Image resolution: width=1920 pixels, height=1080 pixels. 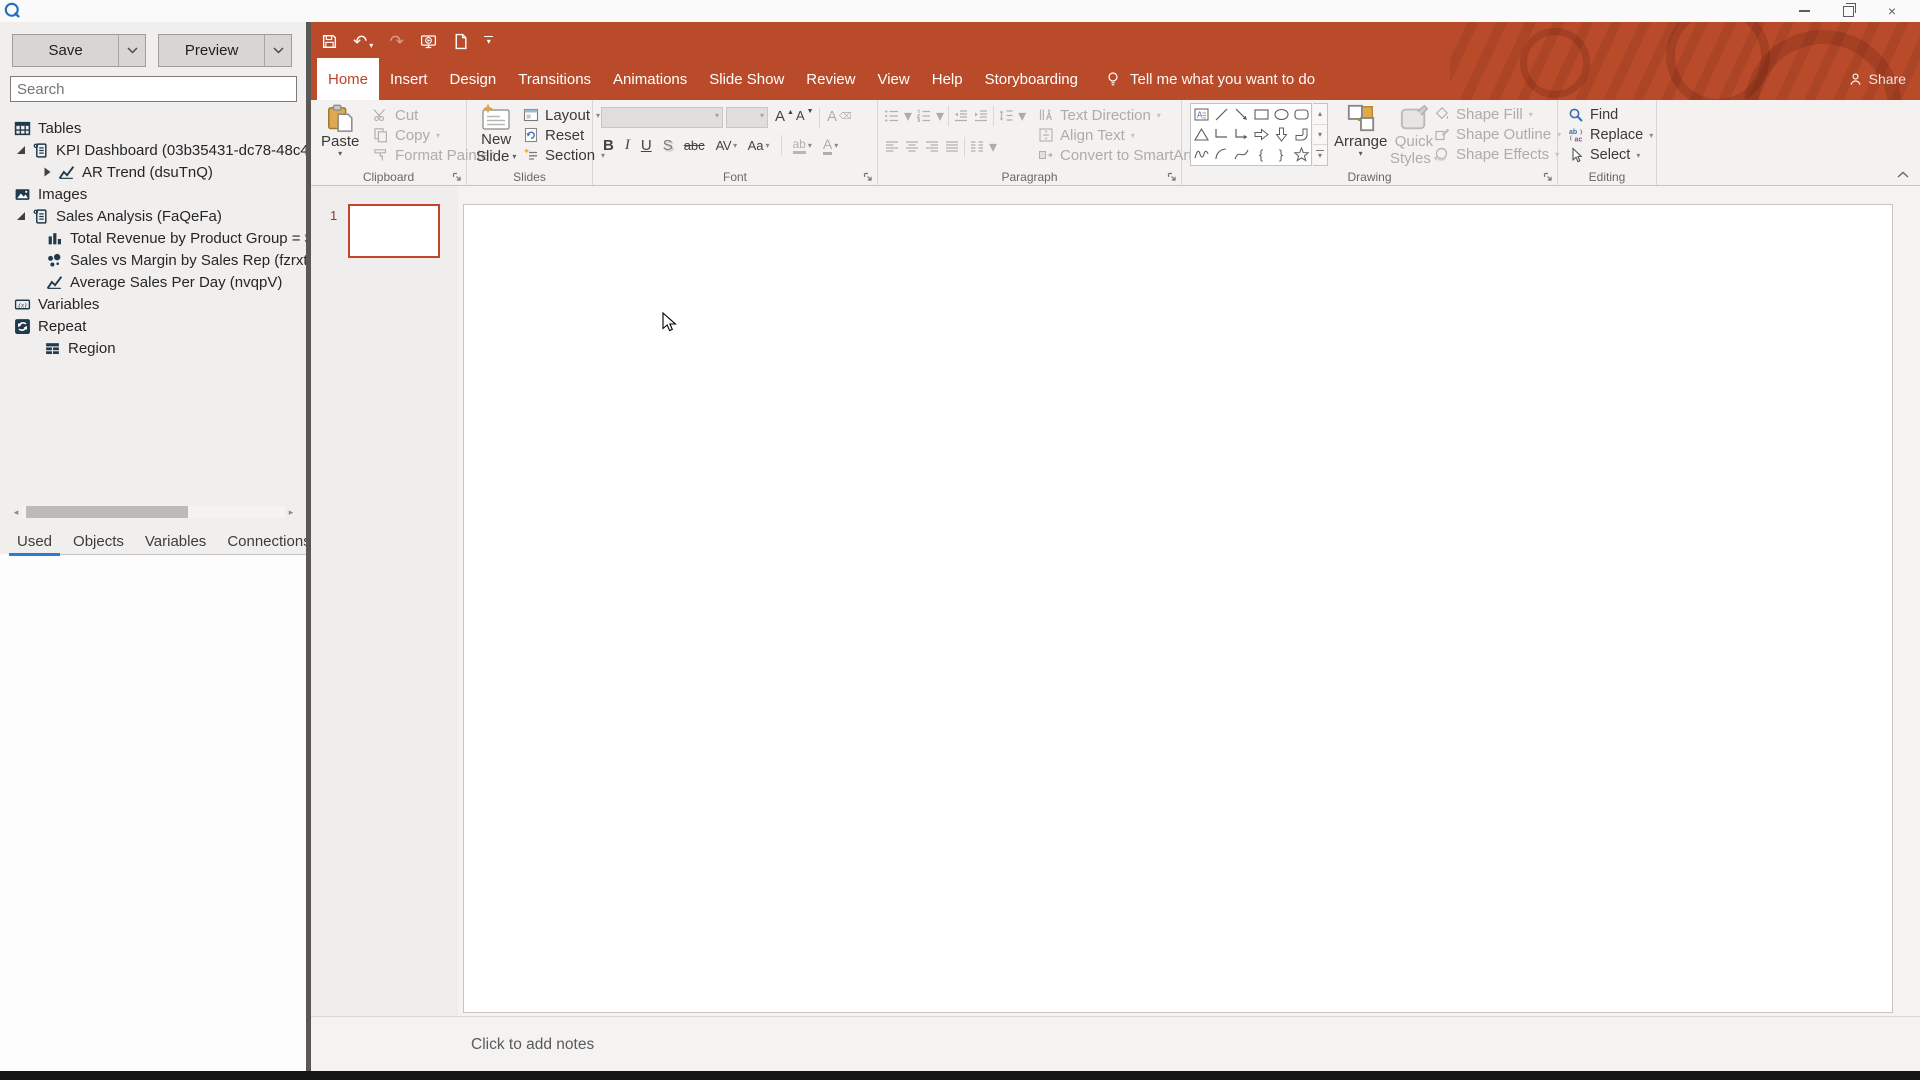 I want to click on convert-to-smartart-button: Convert to SmartArt▾, so click(x=1120, y=155).